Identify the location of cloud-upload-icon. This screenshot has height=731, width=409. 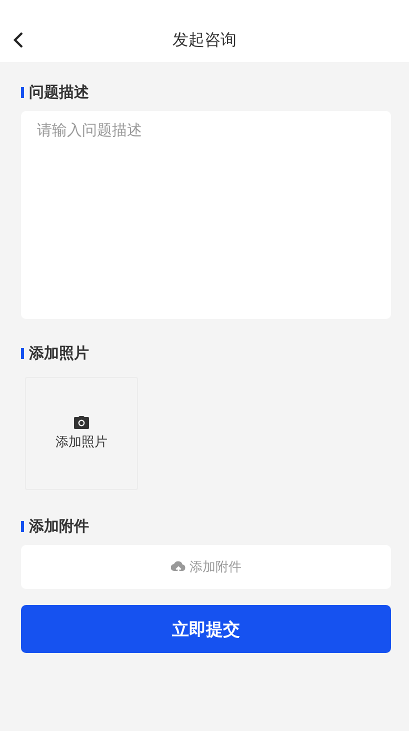
(178, 567).